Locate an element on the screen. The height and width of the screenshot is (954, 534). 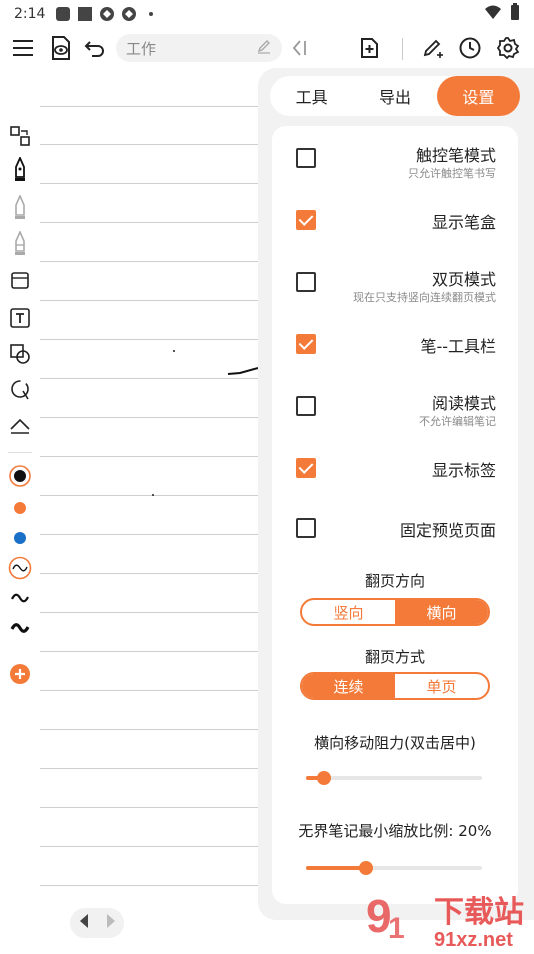
page-direction-title: 翻页方向 is located at coordinates (394, 581).